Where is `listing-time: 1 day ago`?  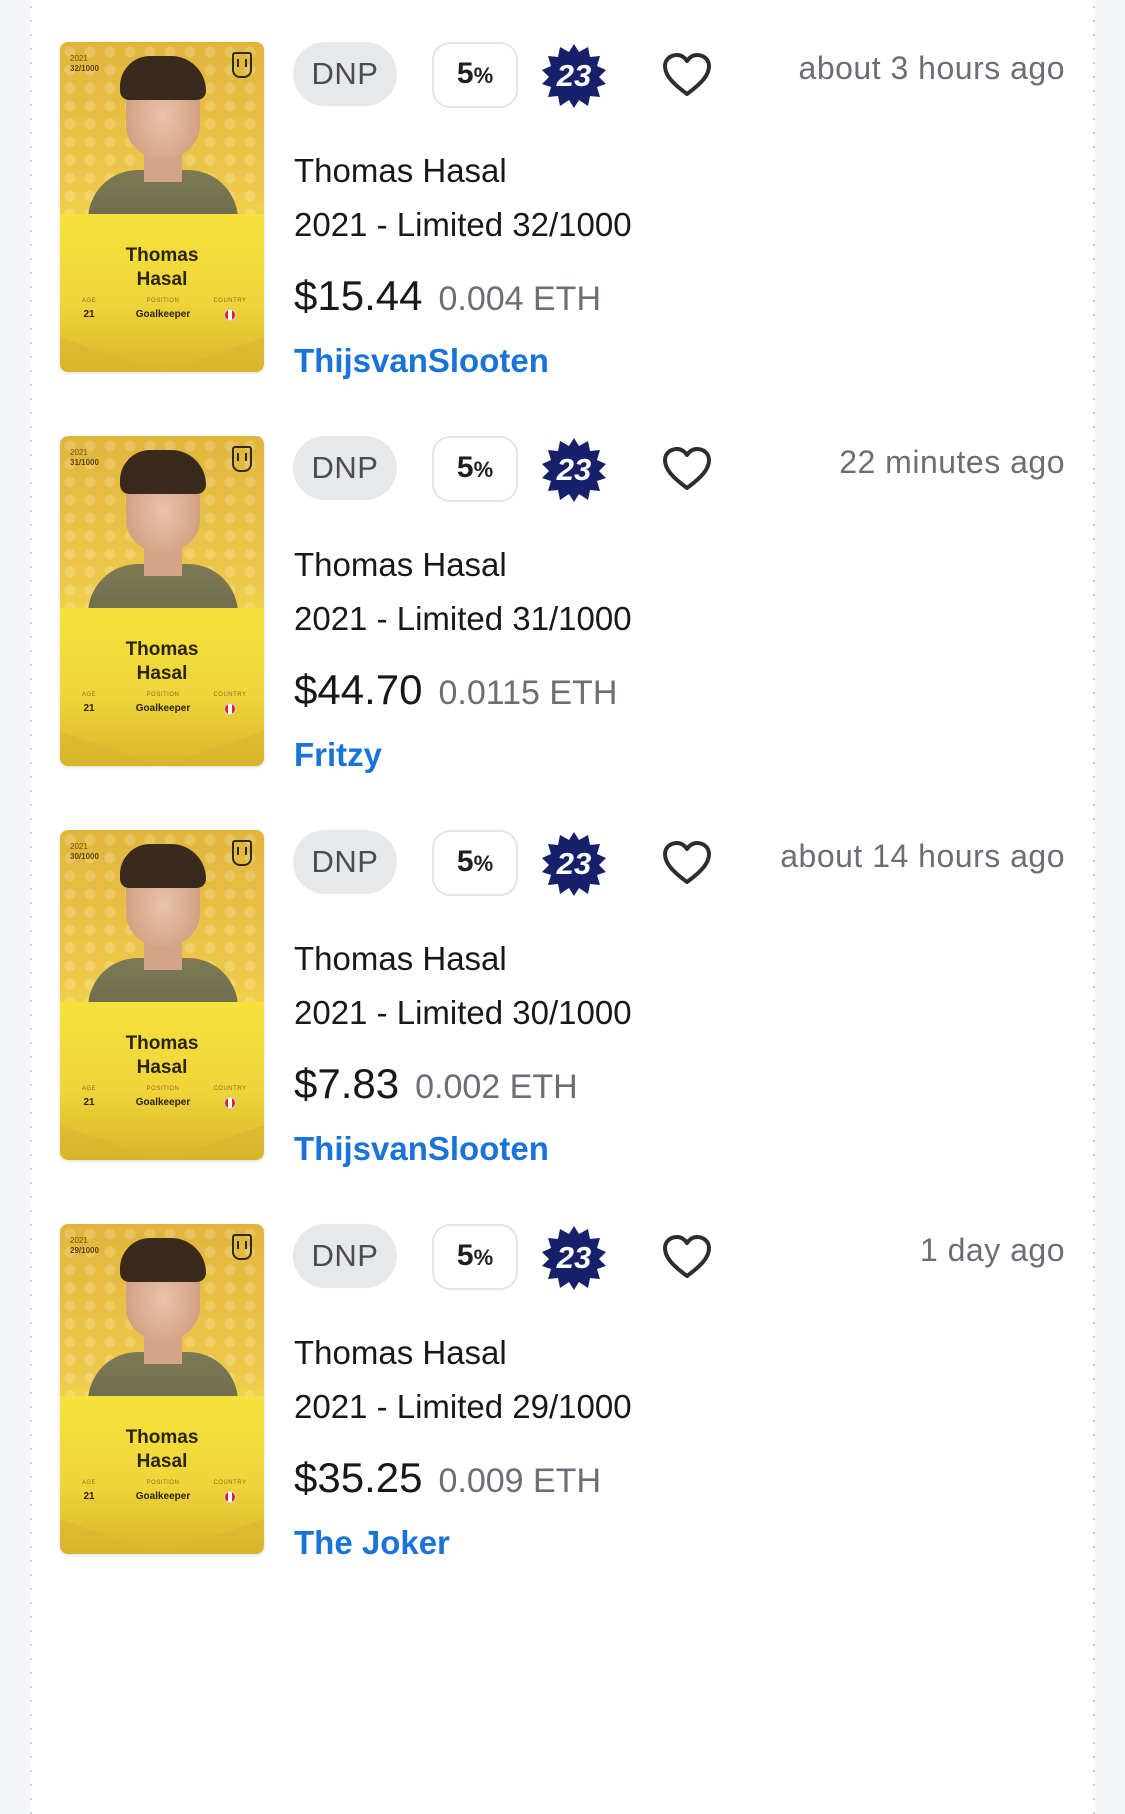 listing-time: 1 day ago is located at coordinates (992, 1250).